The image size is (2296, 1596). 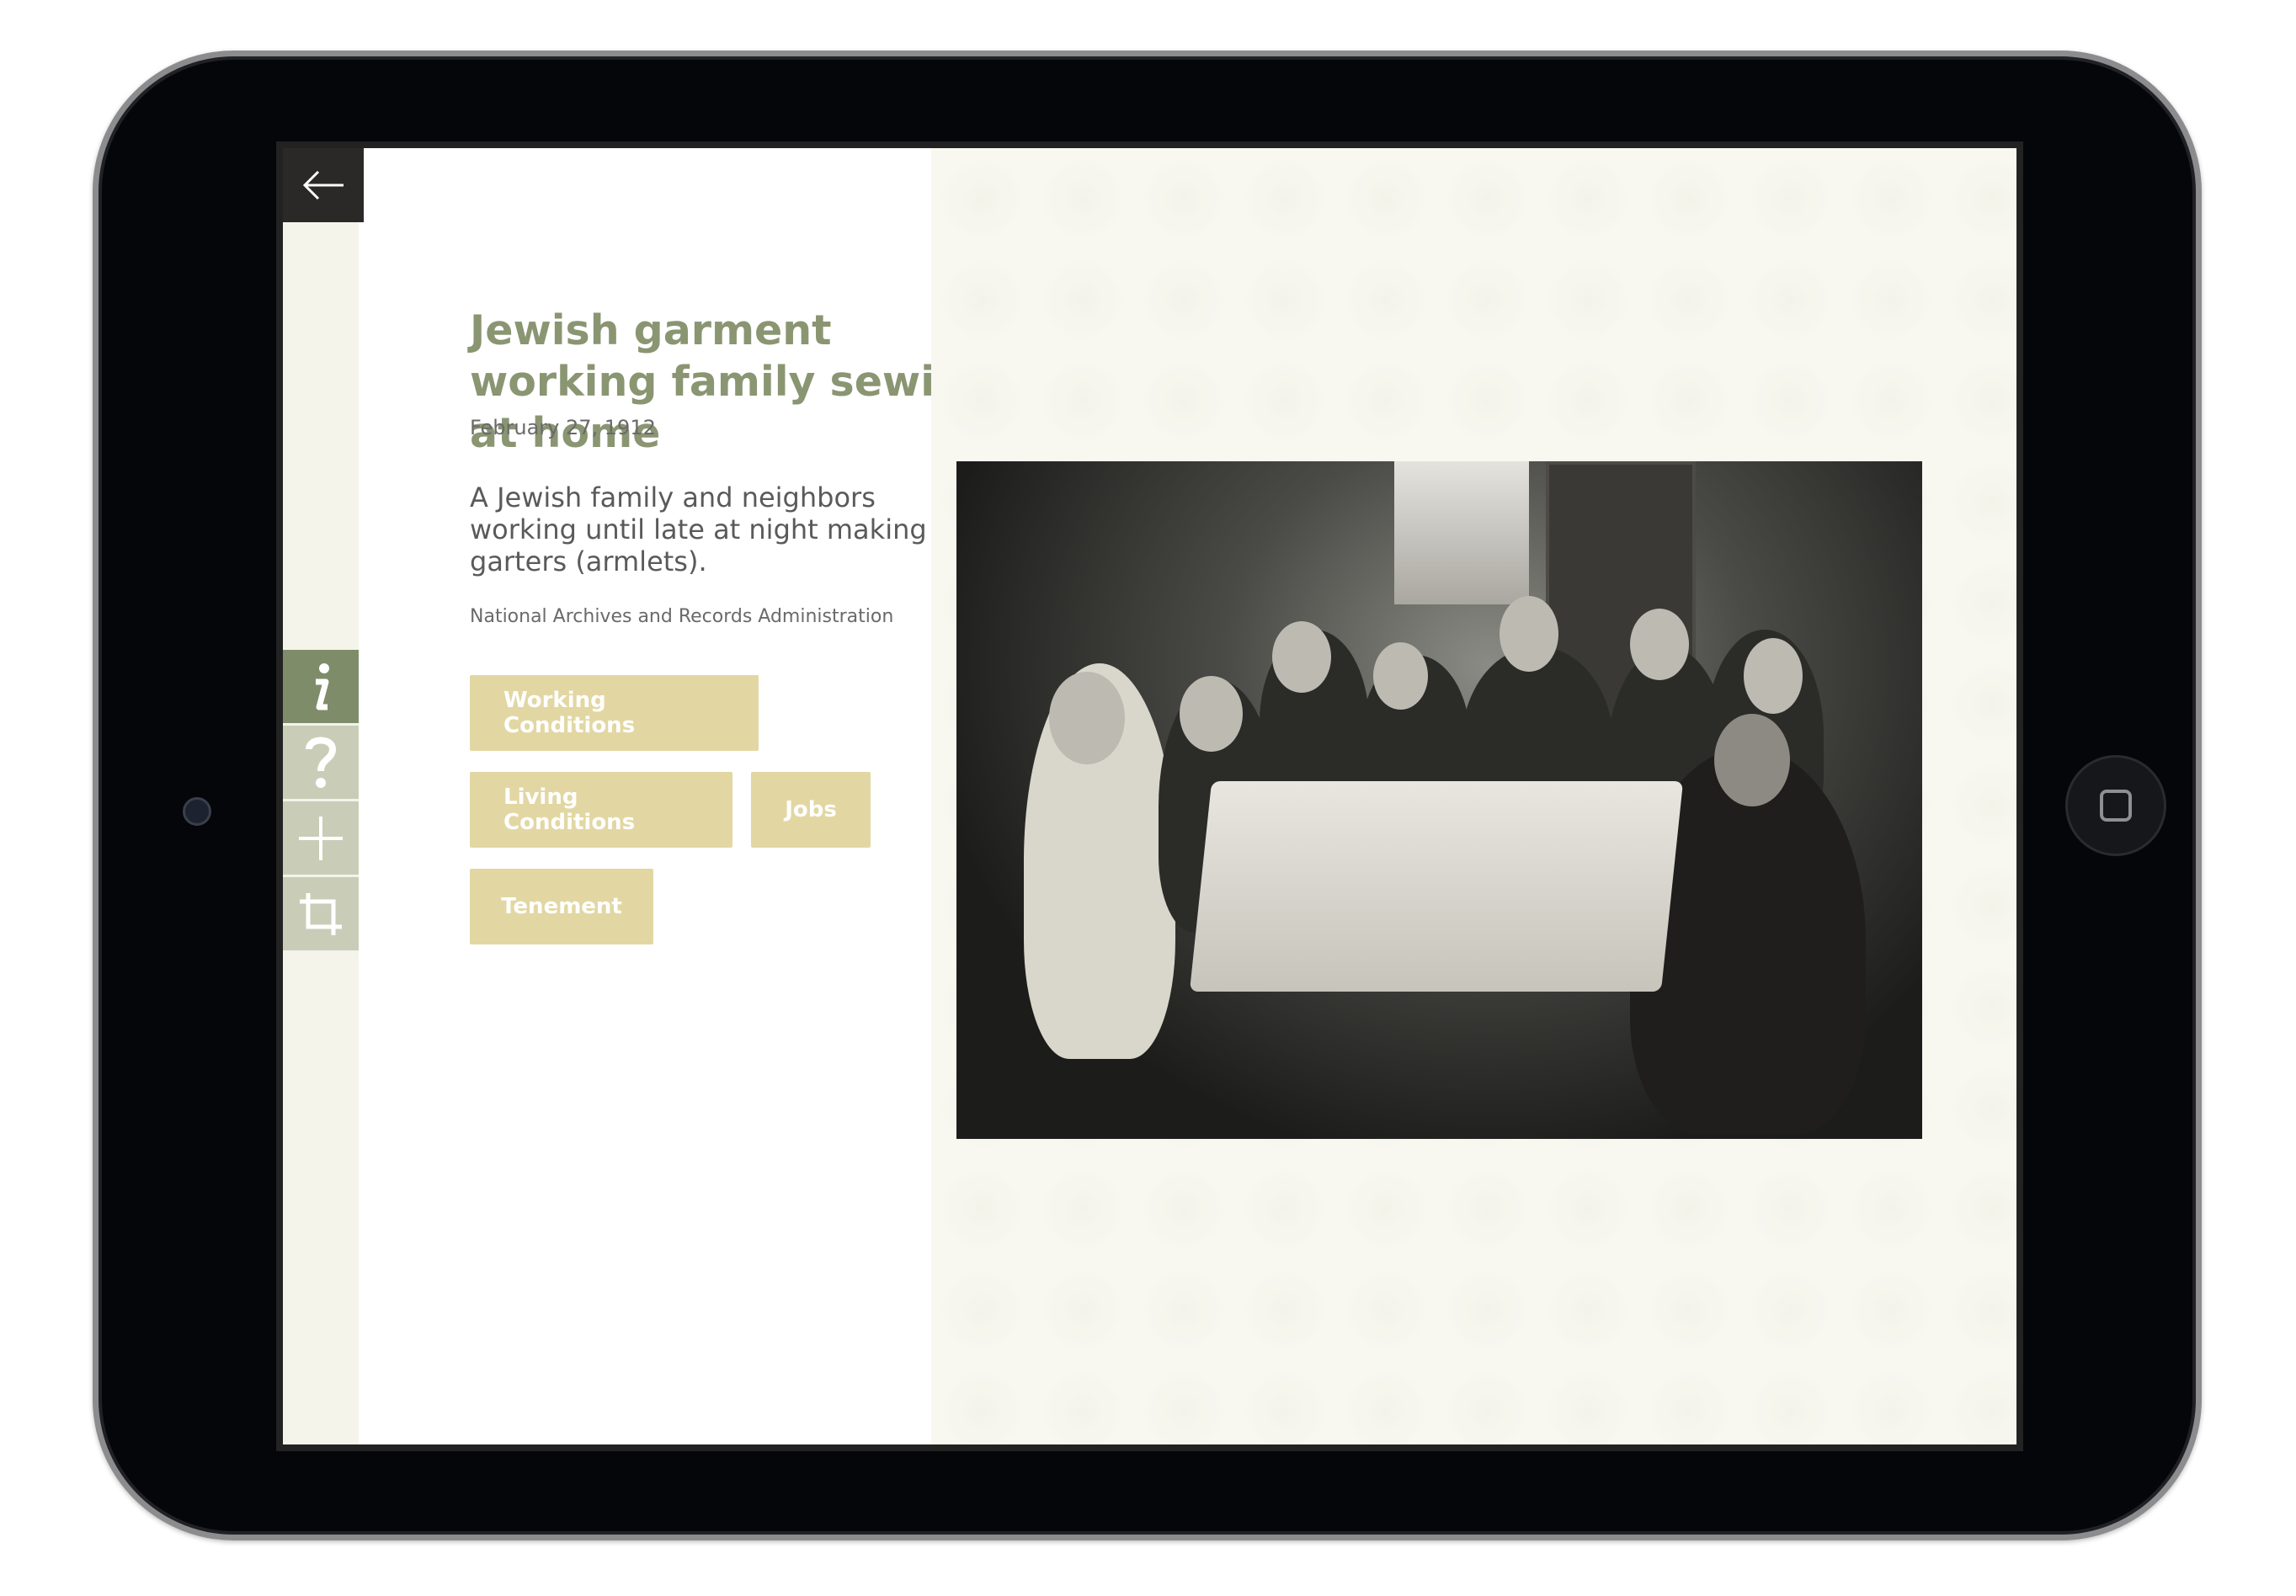 I want to click on item-date: February 27, 1912, so click(x=563, y=428).